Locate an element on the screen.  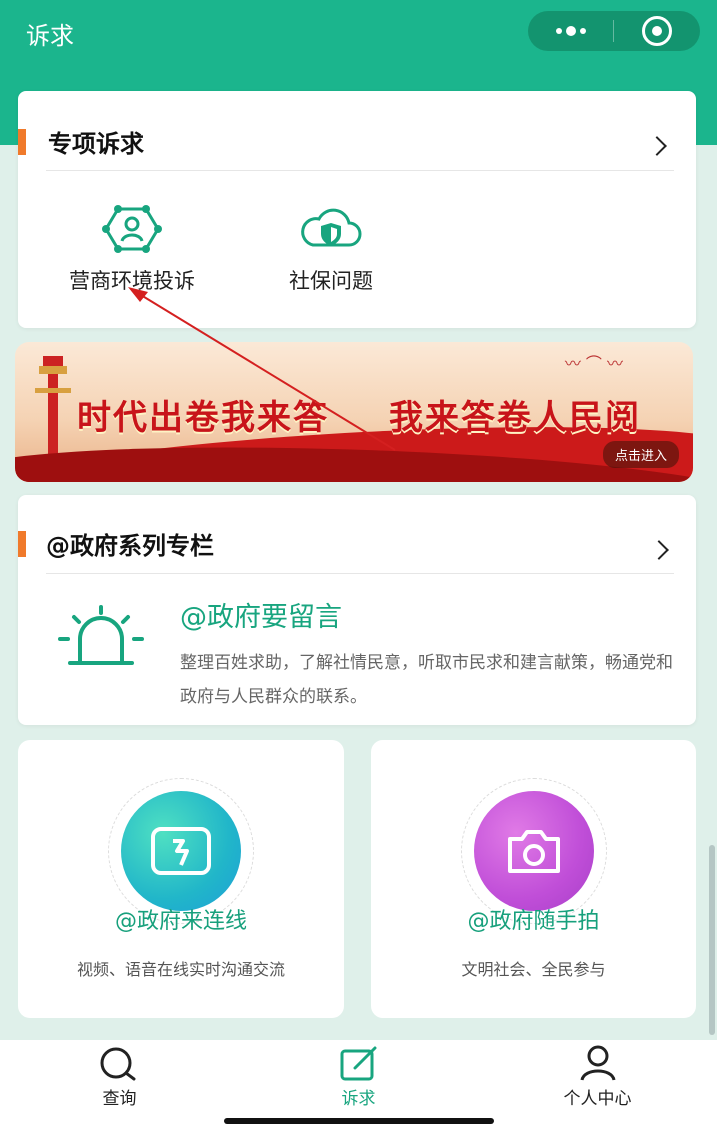
tile-title: @政府来连线 is located at coordinates (180, 921).